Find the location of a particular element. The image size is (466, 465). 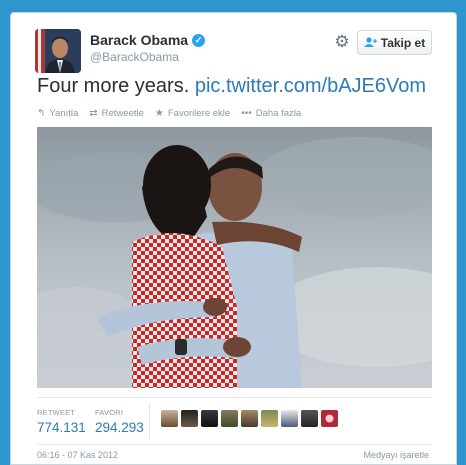

reply-action: ↰ Yanıtla is located at coordinates (57, 113).